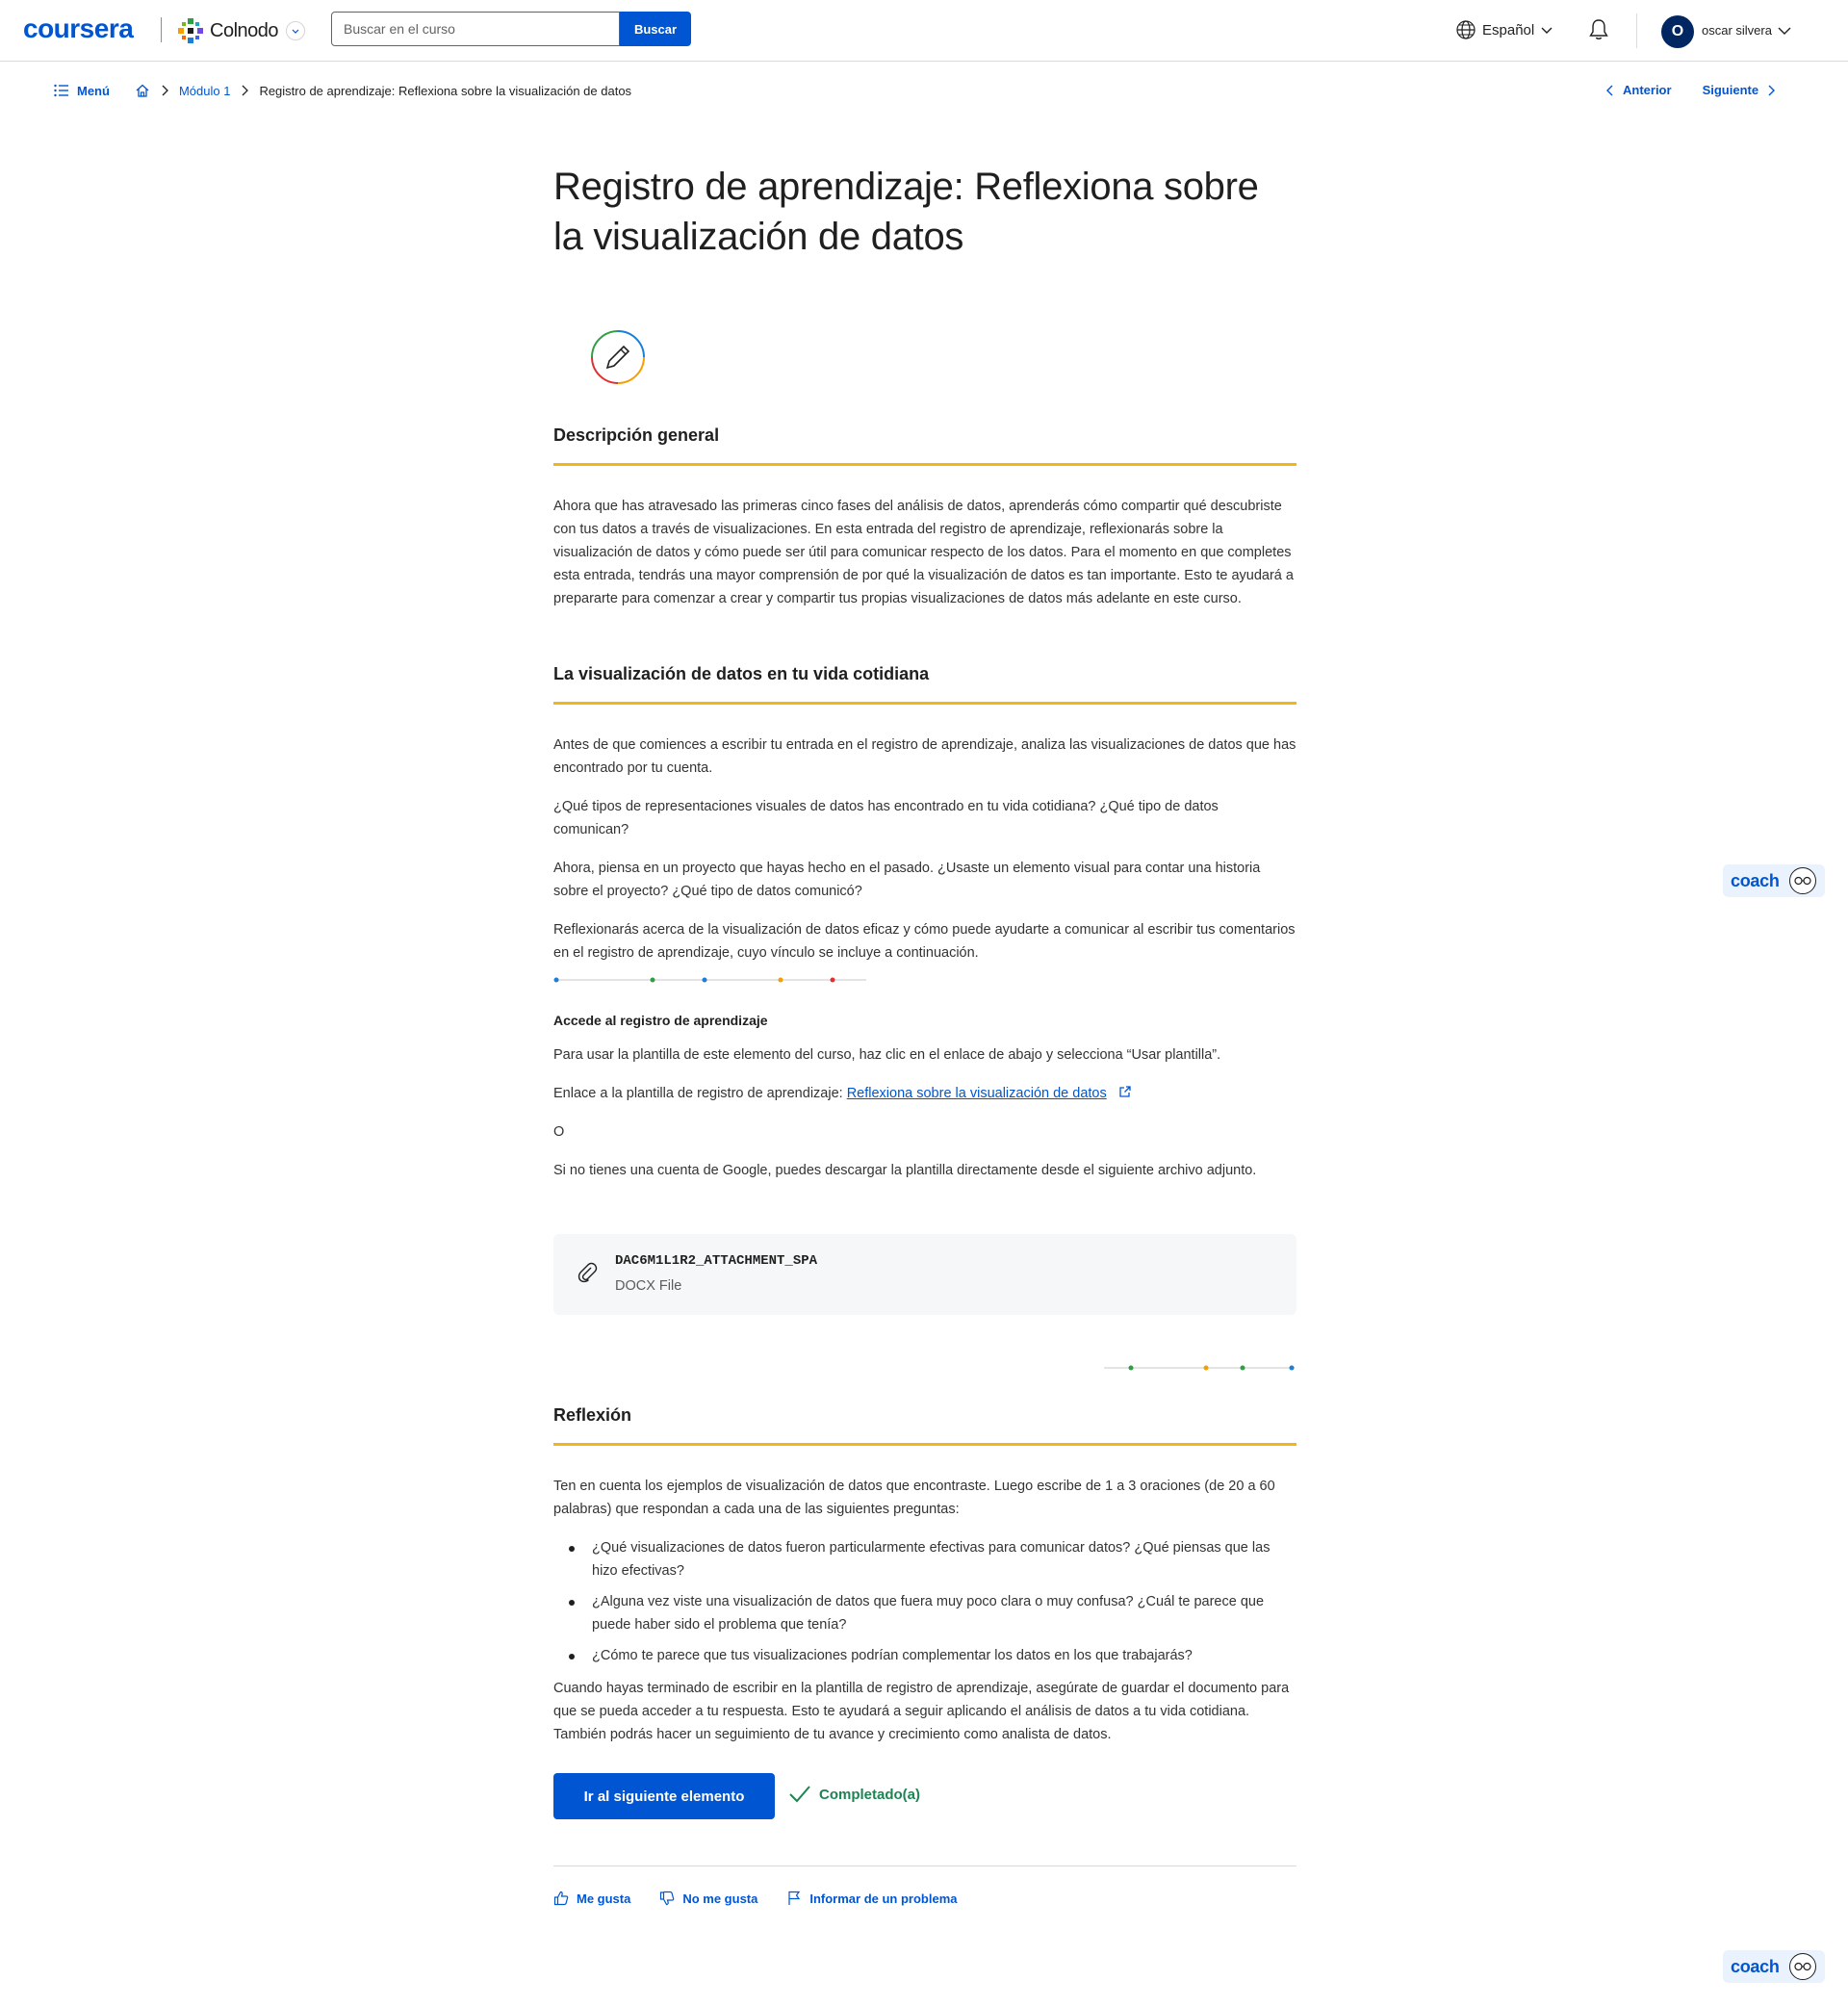  I want to click on partner-name: Colnodo, so click(244, 30).